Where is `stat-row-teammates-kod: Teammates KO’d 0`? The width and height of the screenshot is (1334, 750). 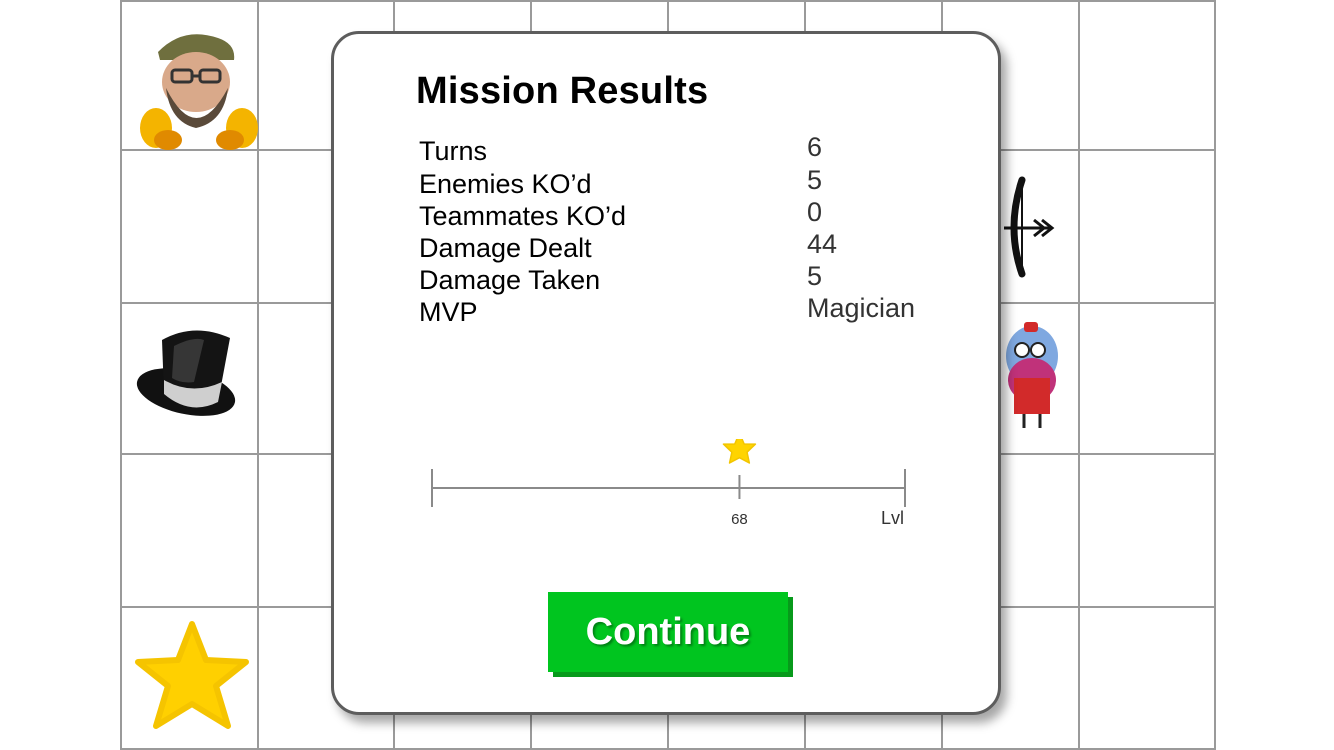 stat-row-teammates-kod: Teammates KO’d 0 is located at coordinates (679, 215).